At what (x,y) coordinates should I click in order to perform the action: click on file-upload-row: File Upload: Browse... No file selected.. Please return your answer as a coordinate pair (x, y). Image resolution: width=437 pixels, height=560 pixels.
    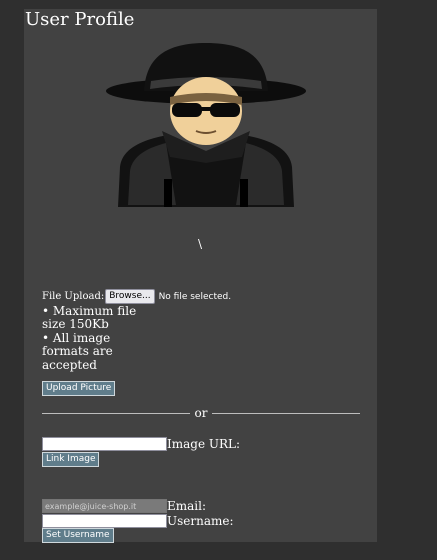
    Looking at the image, I should click on (136, 296).